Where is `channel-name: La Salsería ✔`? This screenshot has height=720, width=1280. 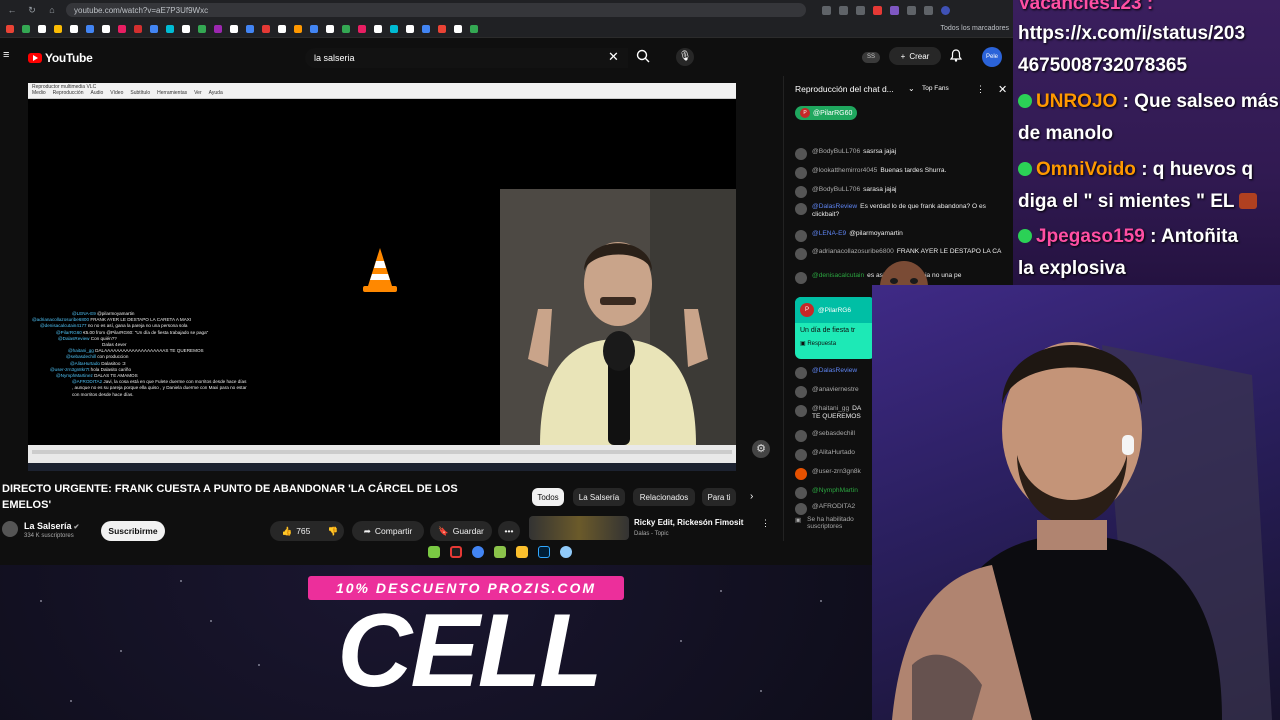
channel-name: La Salsería ✔ is located at coordinates (51, 526).